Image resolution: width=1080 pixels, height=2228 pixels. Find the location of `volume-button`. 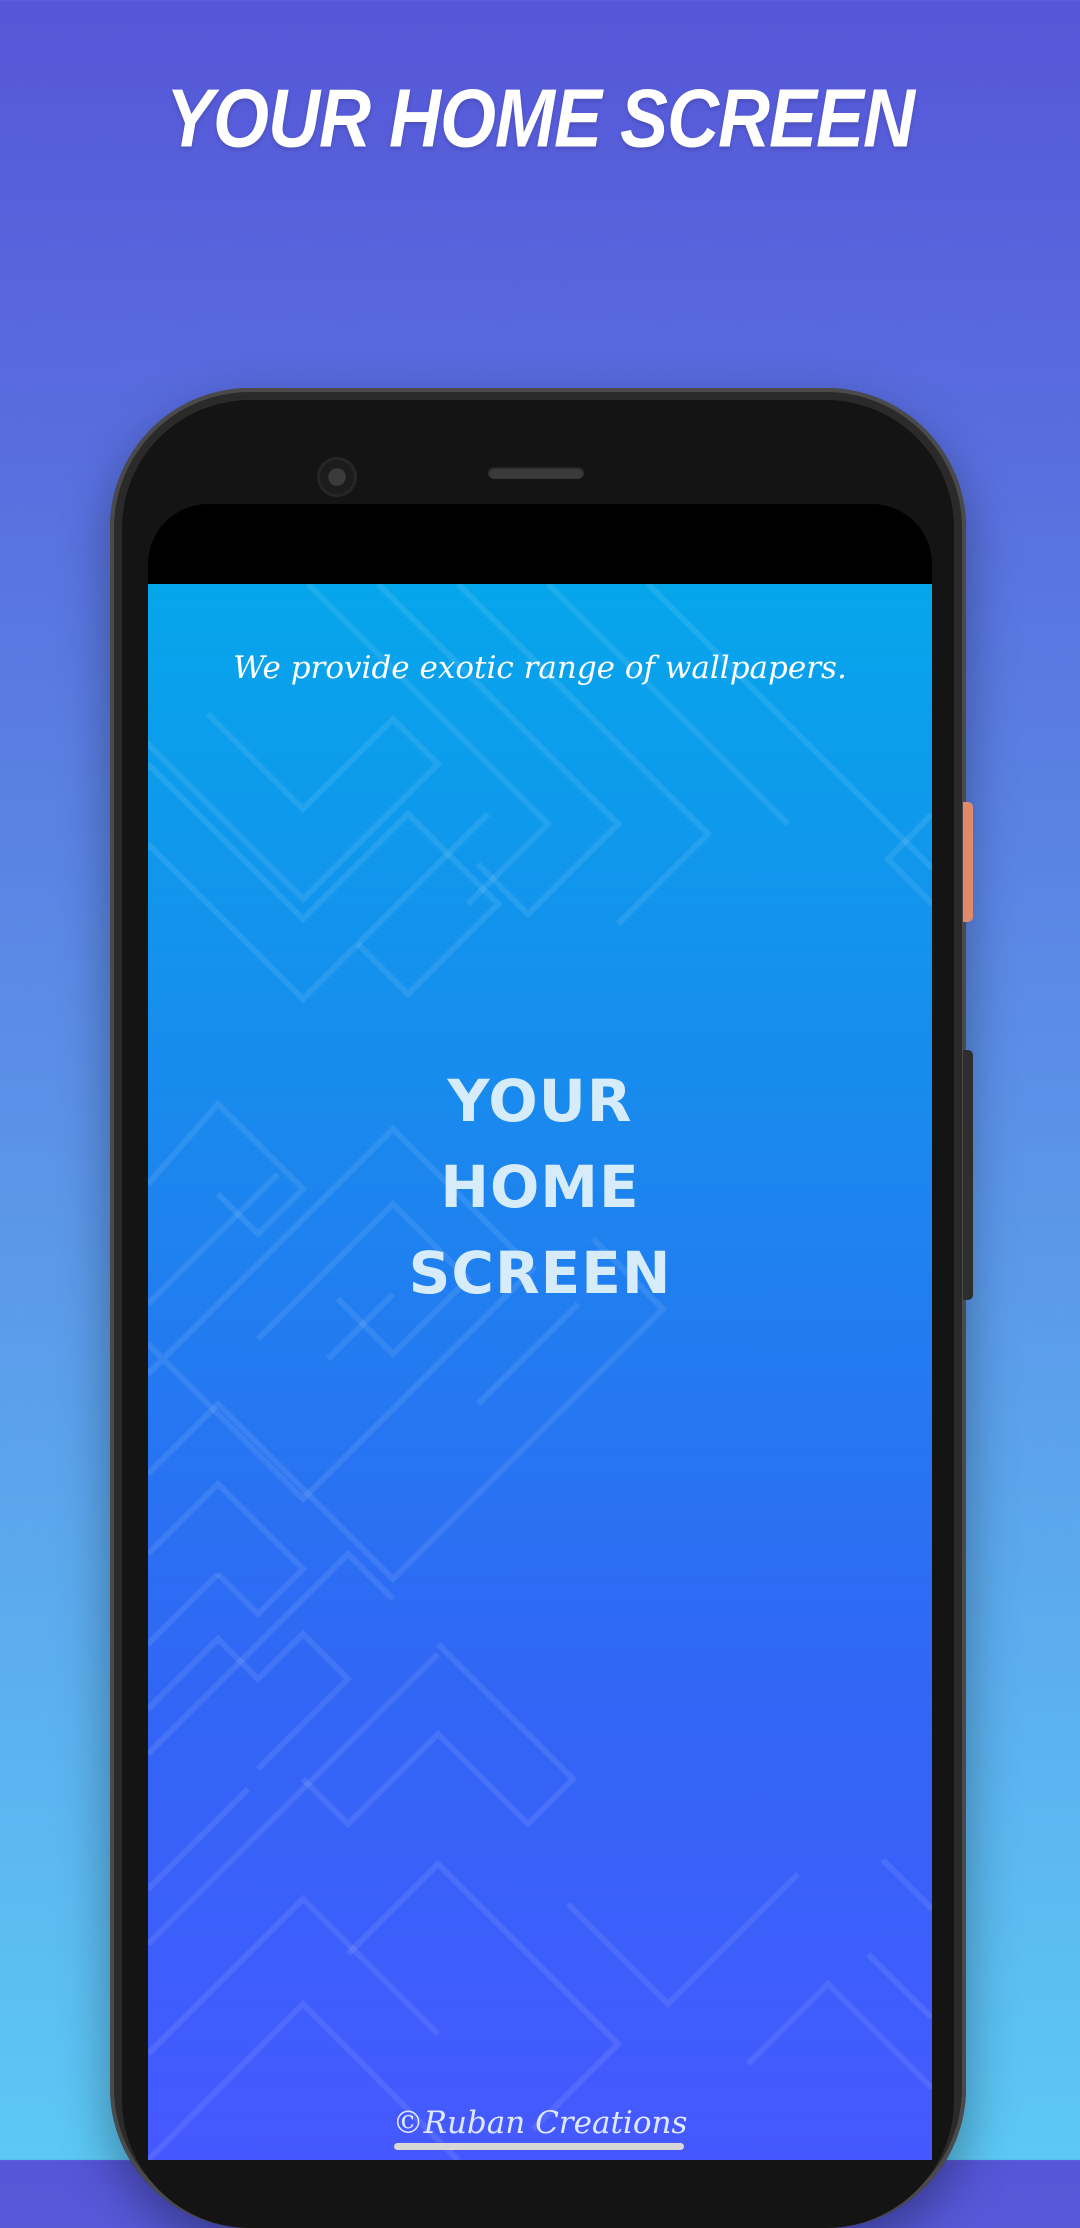

volume-button is located at coordinates (968, 1175).